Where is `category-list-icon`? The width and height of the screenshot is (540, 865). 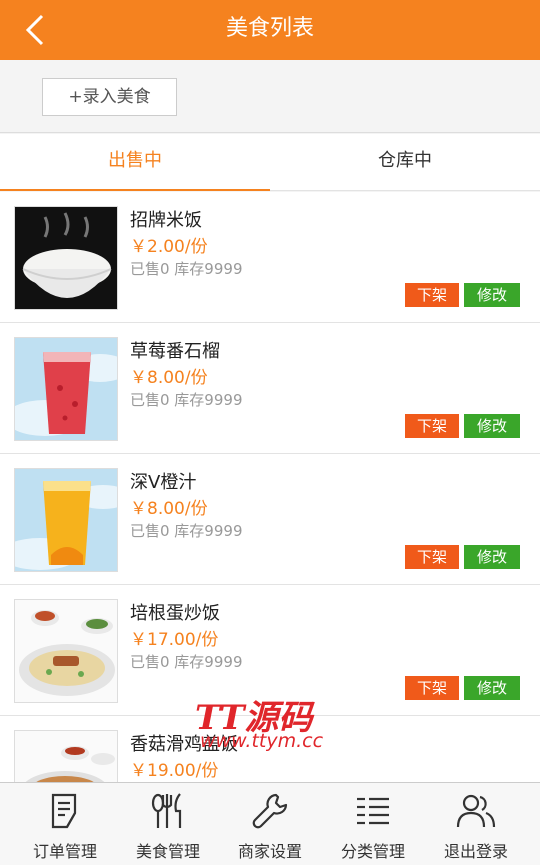 category-list-icon is located at coordinates (373, 811).